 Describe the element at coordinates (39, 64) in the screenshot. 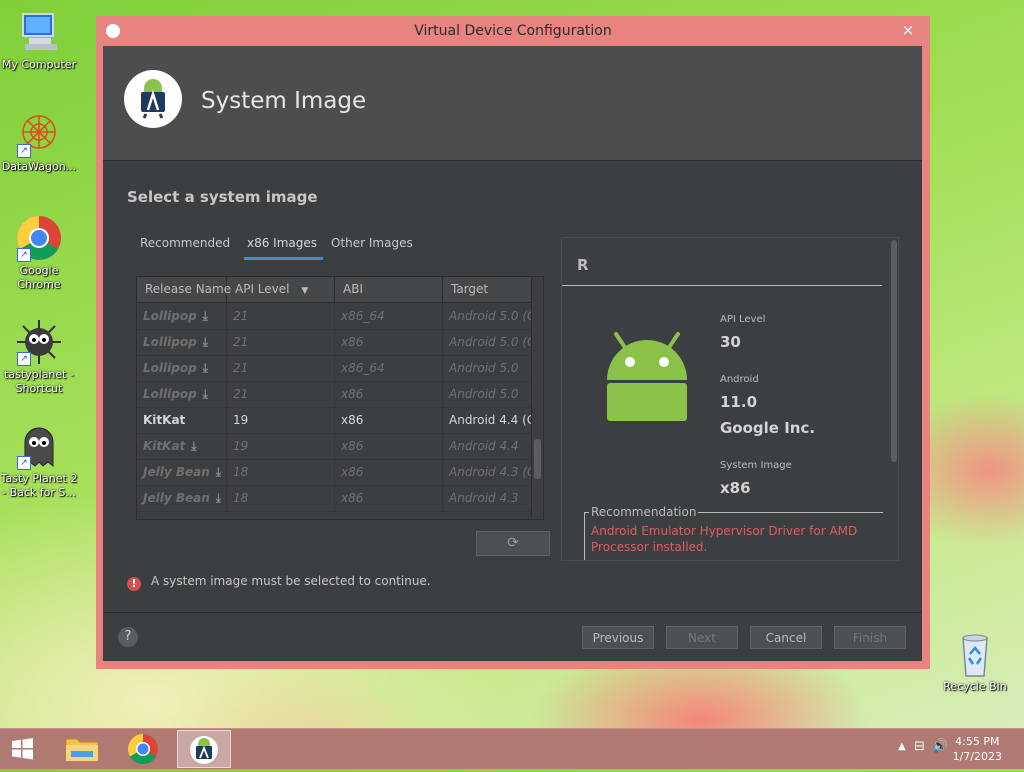

I see `desktop-icon-label: My Computer` at that location.